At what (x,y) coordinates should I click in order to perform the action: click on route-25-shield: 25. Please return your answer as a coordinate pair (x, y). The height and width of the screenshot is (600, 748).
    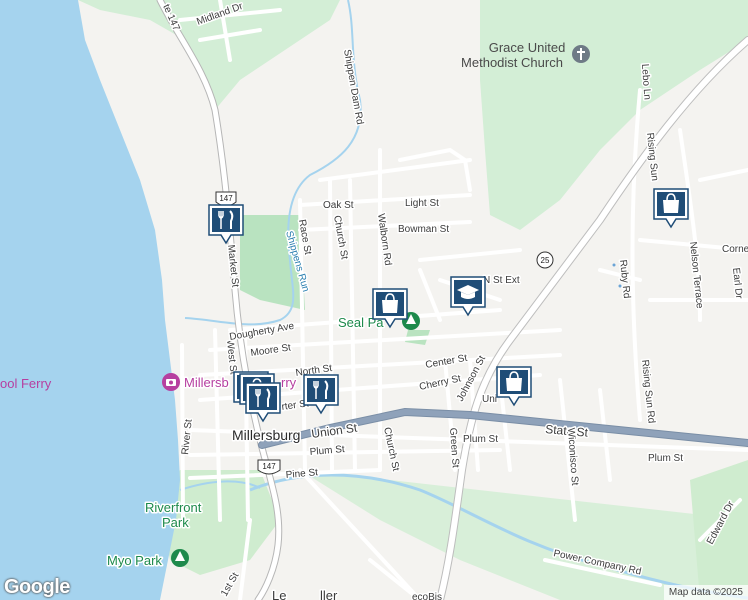
    Looking at the image, I should click on (545, 260).